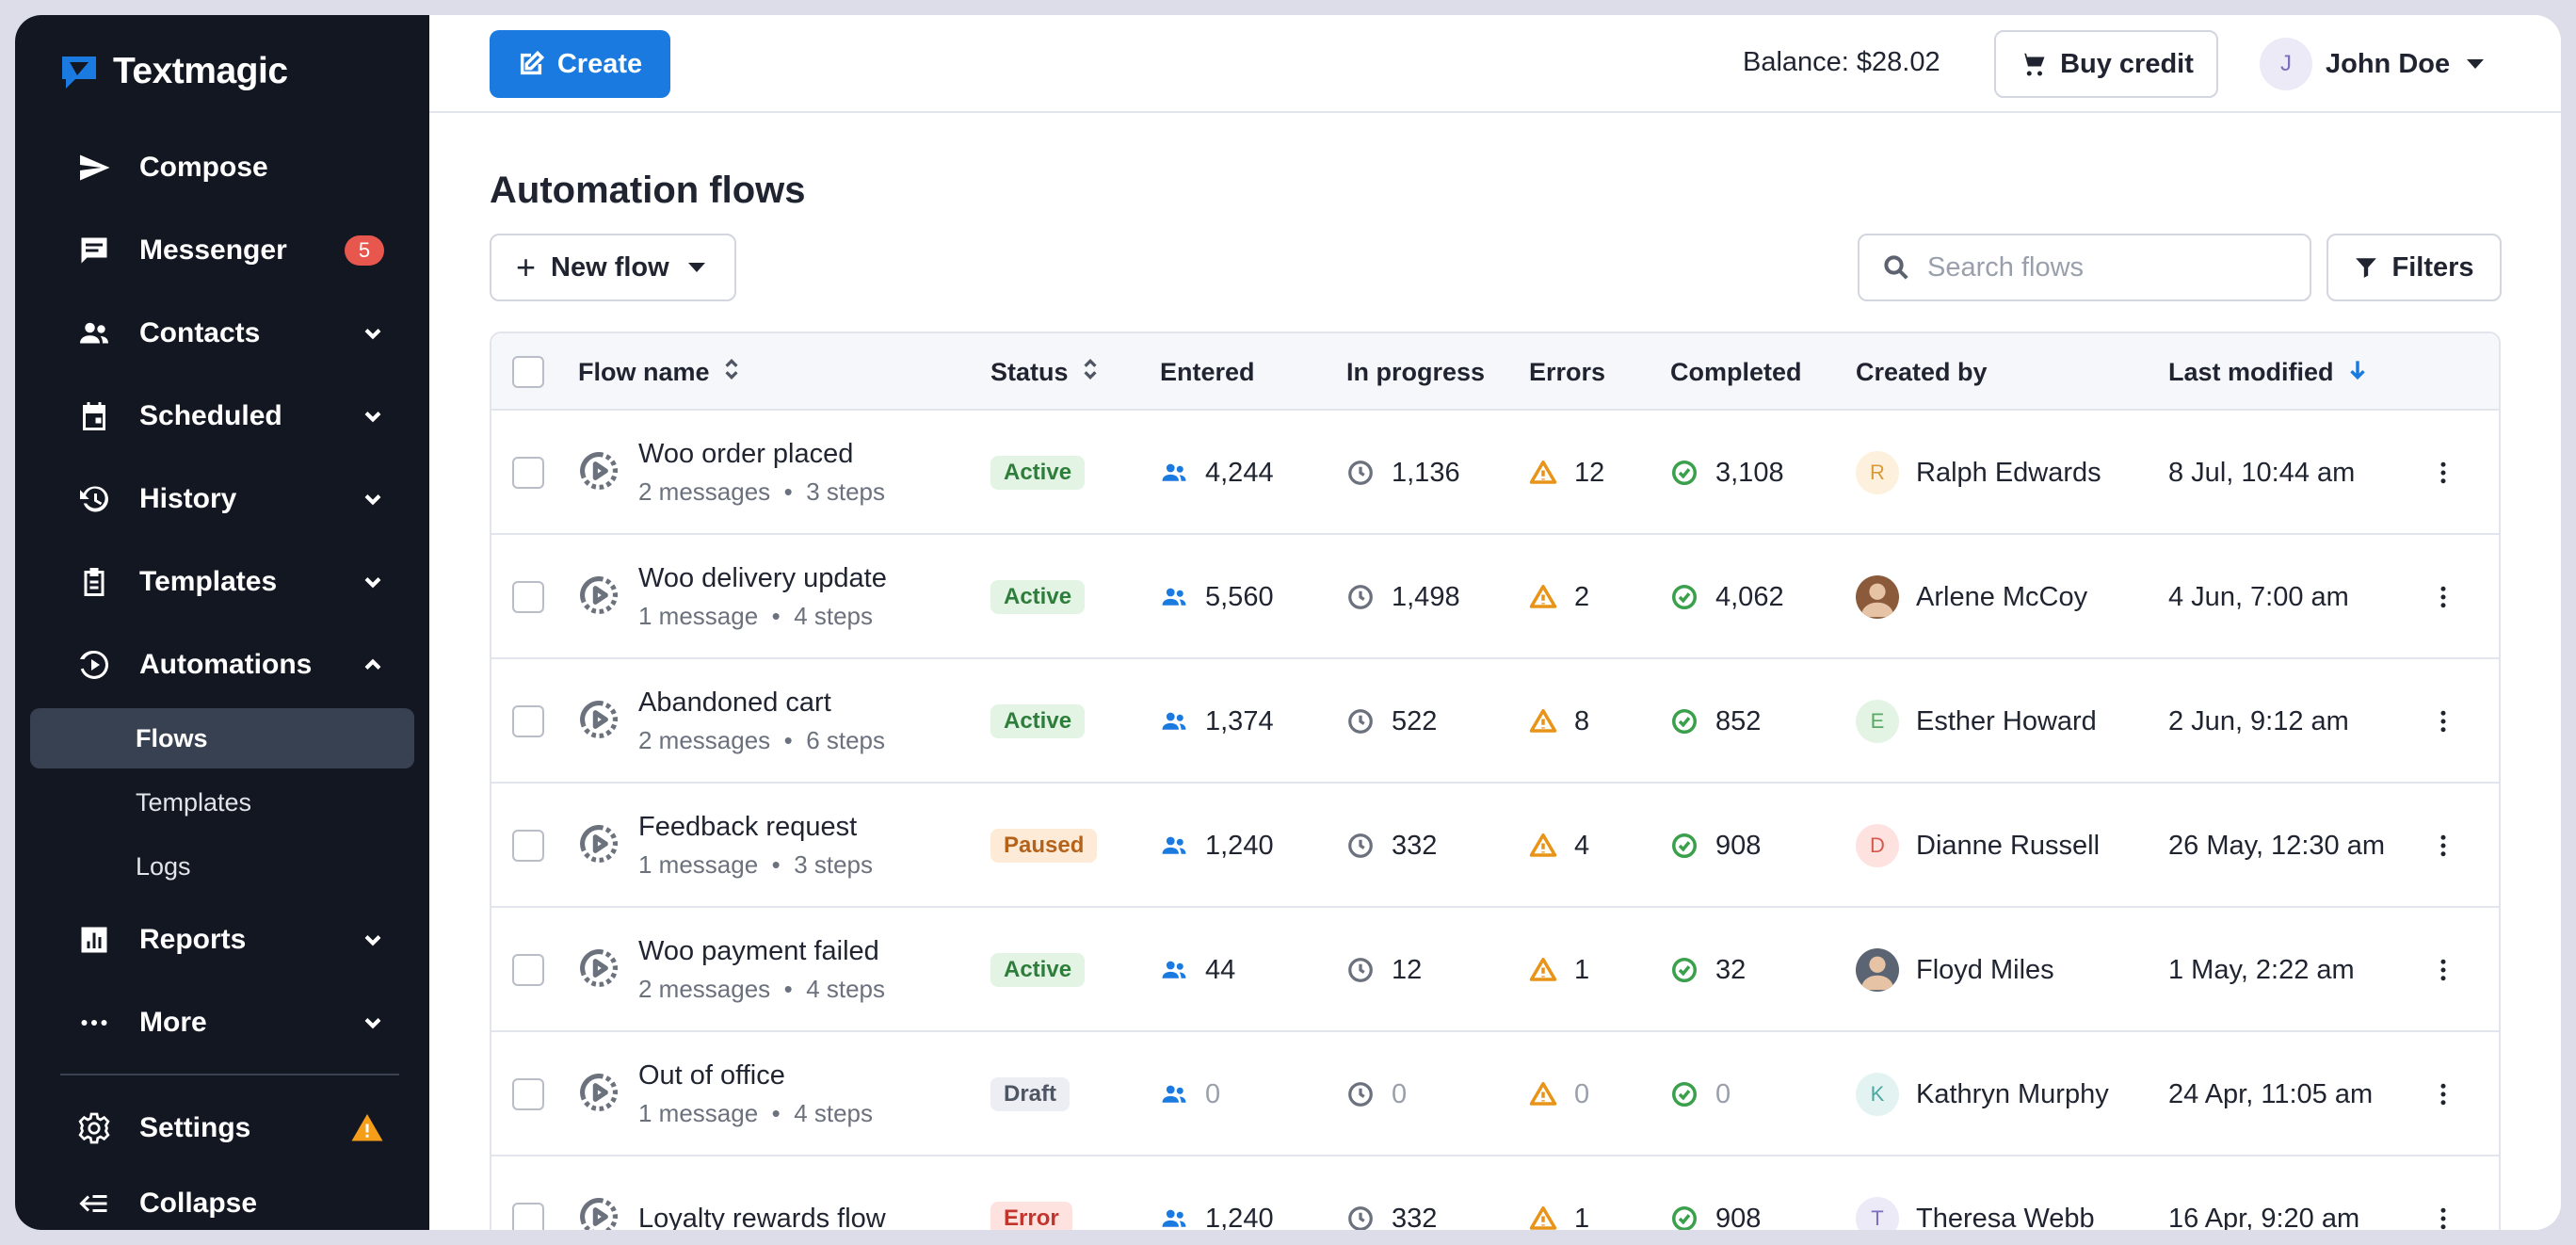  What do you see at coordinates (1582, 845) in the screenshot?
I see `errors-value: 4` at bounding box center [1582, 845].